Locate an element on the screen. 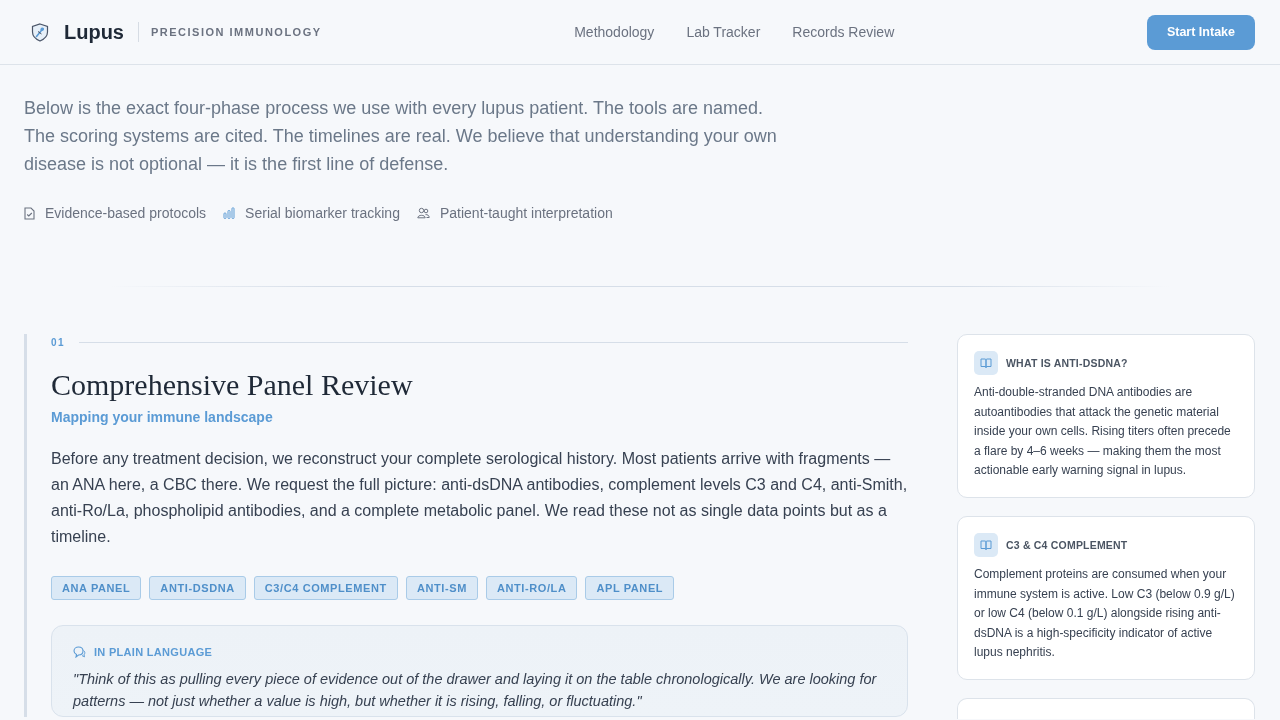  card-title: WHAT IS ANTI-DSDNA? is located at coordinates (1067, 363).